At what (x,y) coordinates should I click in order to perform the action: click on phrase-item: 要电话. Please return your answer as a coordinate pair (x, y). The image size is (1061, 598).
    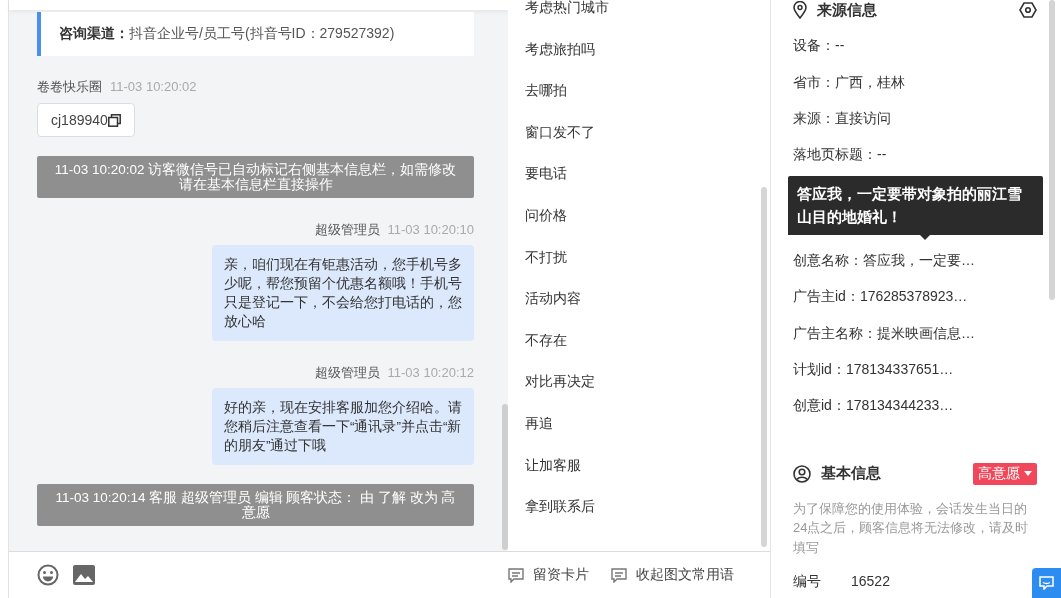
    Looking at the image, I should click on (546, 173).